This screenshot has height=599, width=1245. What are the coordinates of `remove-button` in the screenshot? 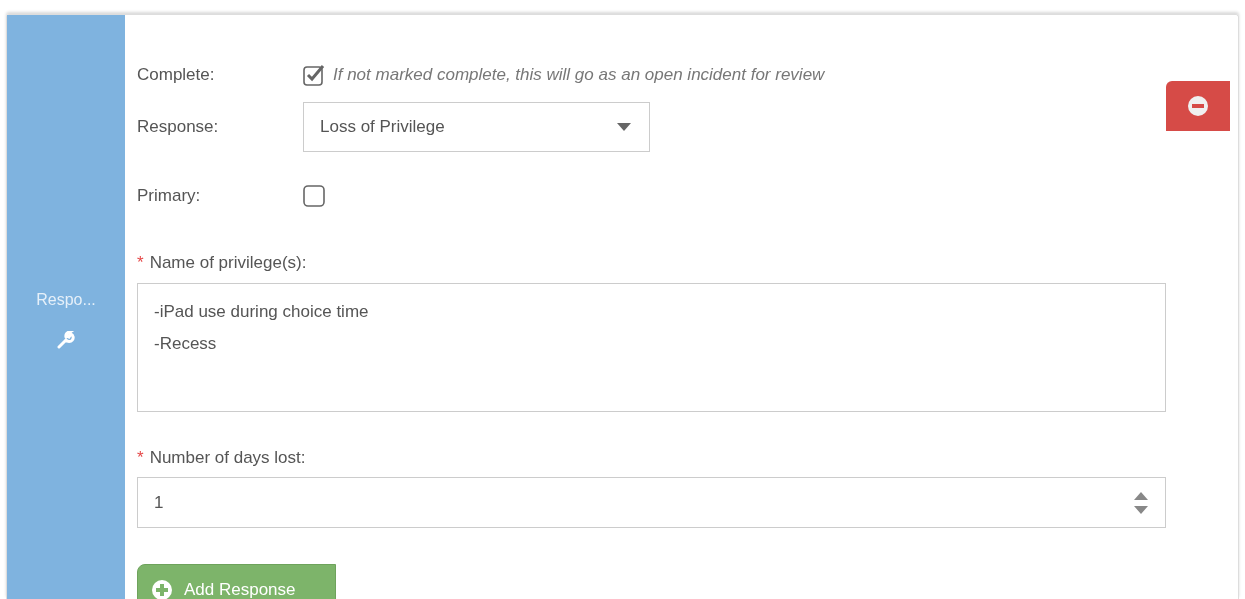 It's located at (1198, 106).